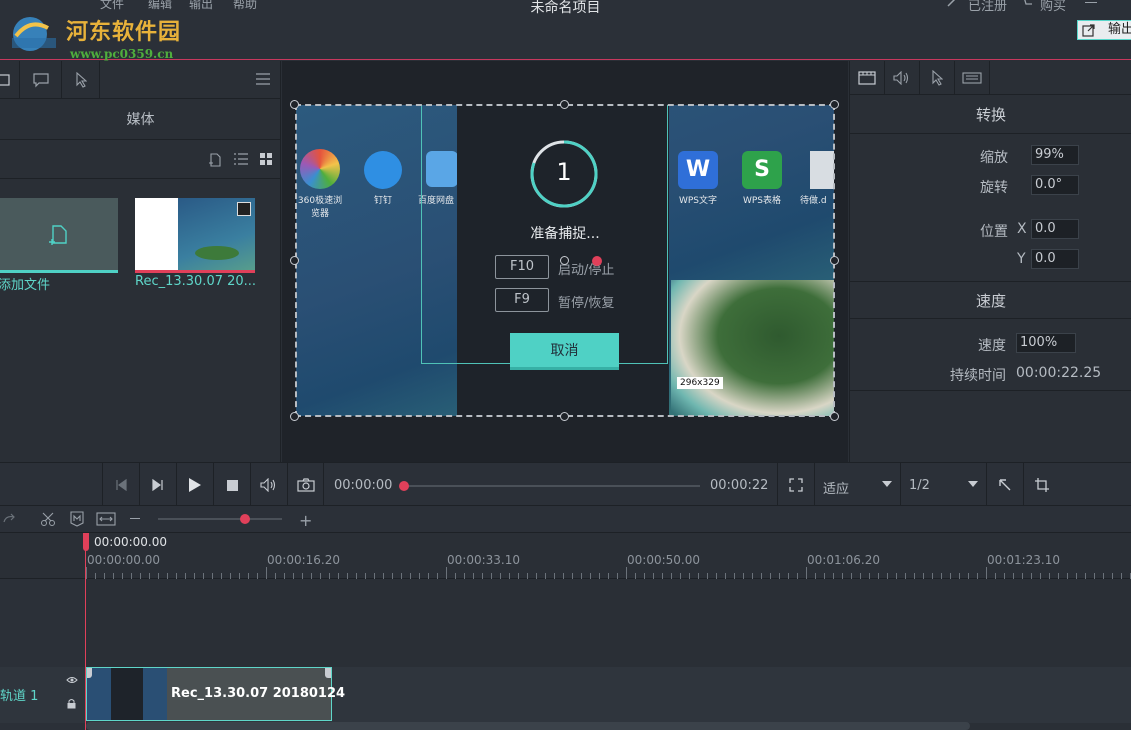 The image size is (1131, 730). I want to click on total-time: 00:00:22, so click(739, 485).